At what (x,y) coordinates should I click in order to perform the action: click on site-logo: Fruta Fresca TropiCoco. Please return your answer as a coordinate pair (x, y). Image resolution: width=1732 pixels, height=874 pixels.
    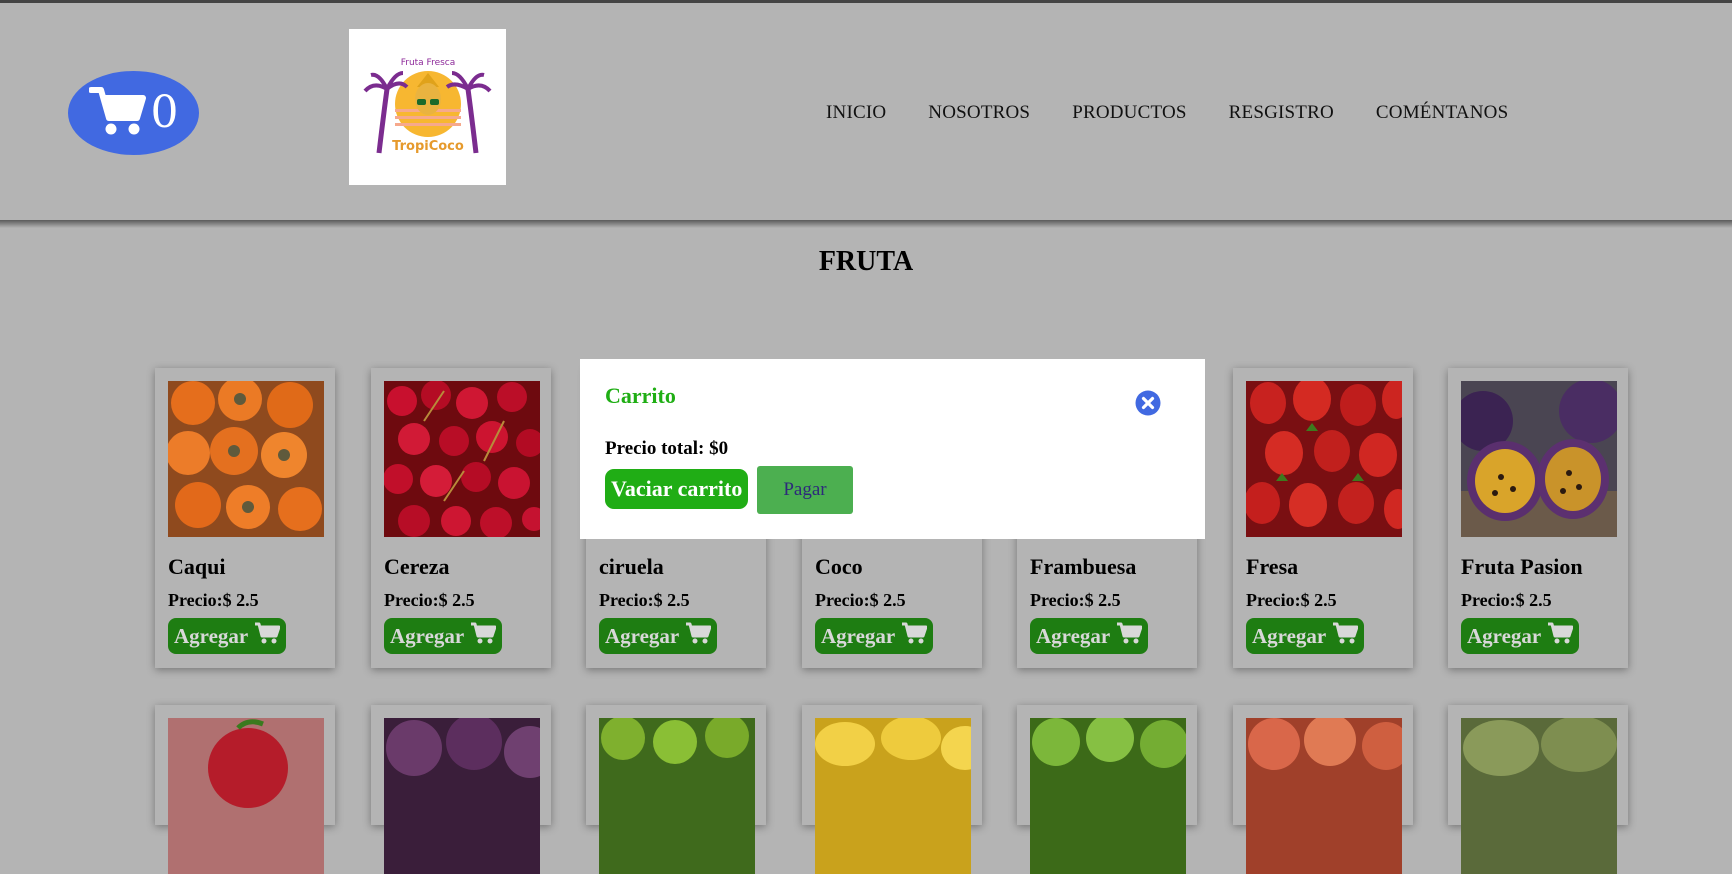
    Looking at the image, I should click on (427, 107).